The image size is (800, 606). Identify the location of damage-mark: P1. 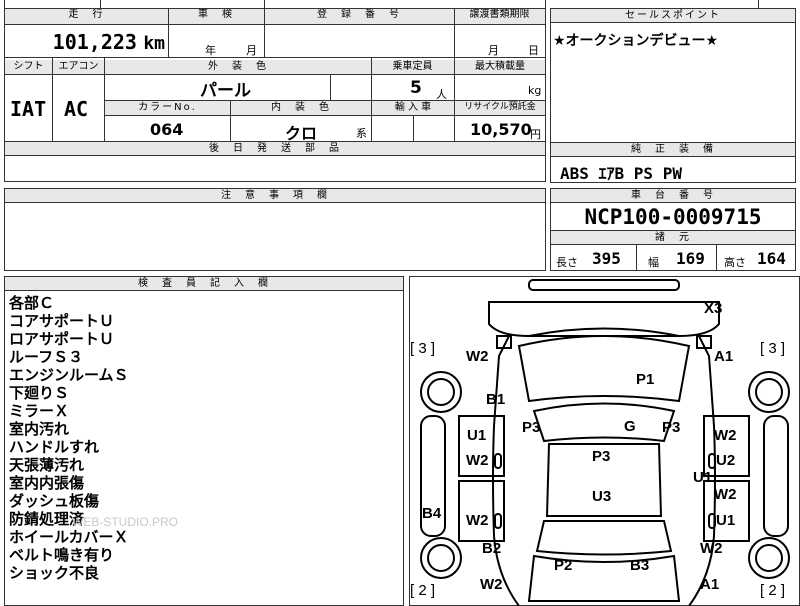
(645, 379).